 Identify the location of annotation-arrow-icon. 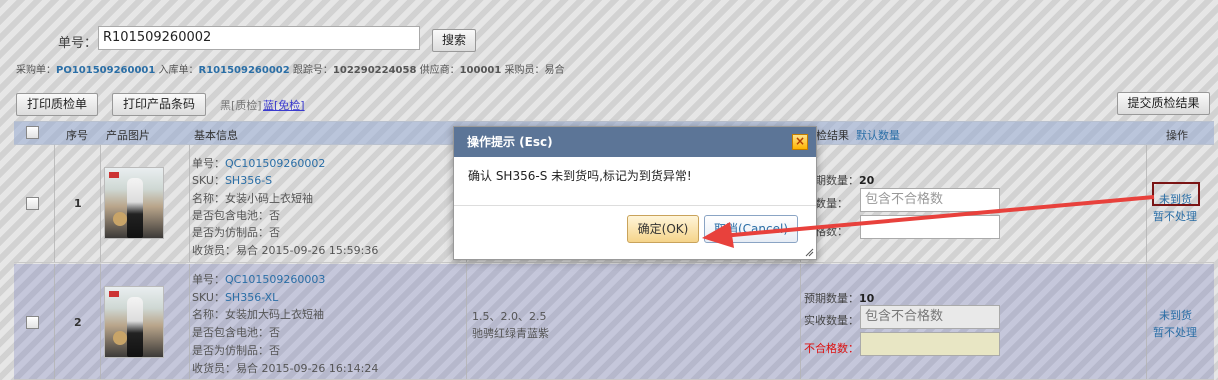
(928, 221).